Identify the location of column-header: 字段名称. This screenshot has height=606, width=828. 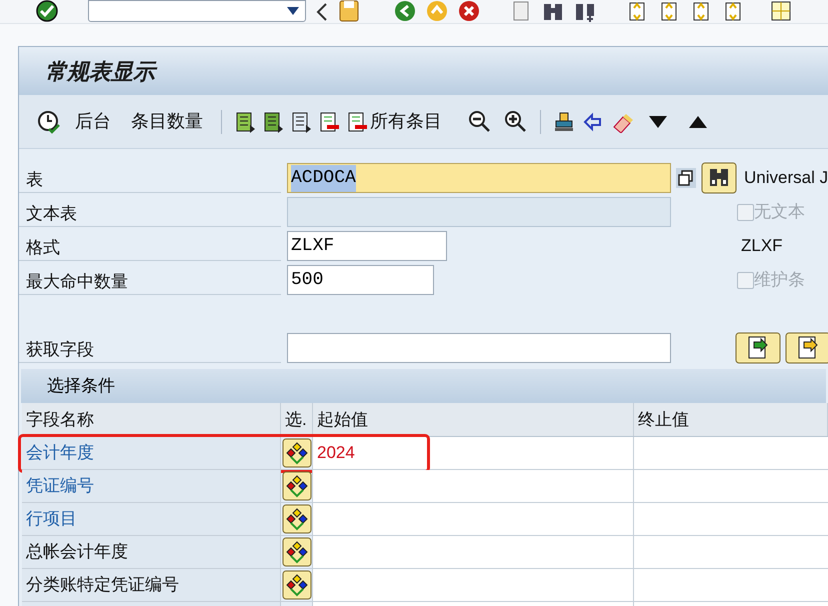
(151, 419).